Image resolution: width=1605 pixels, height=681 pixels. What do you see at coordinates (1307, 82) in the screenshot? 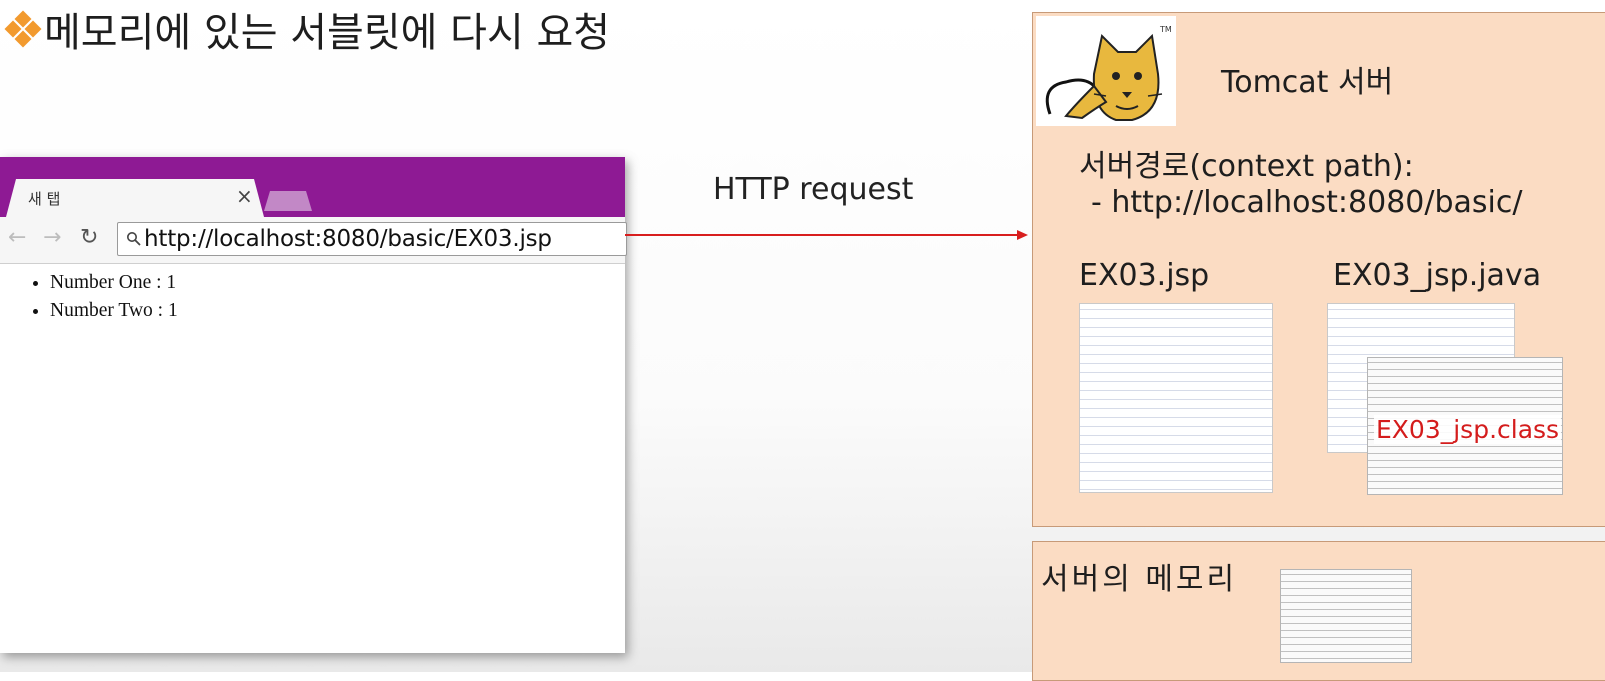
I see `server-title: Tomcat 서버` at bounding box center [1307, 82].